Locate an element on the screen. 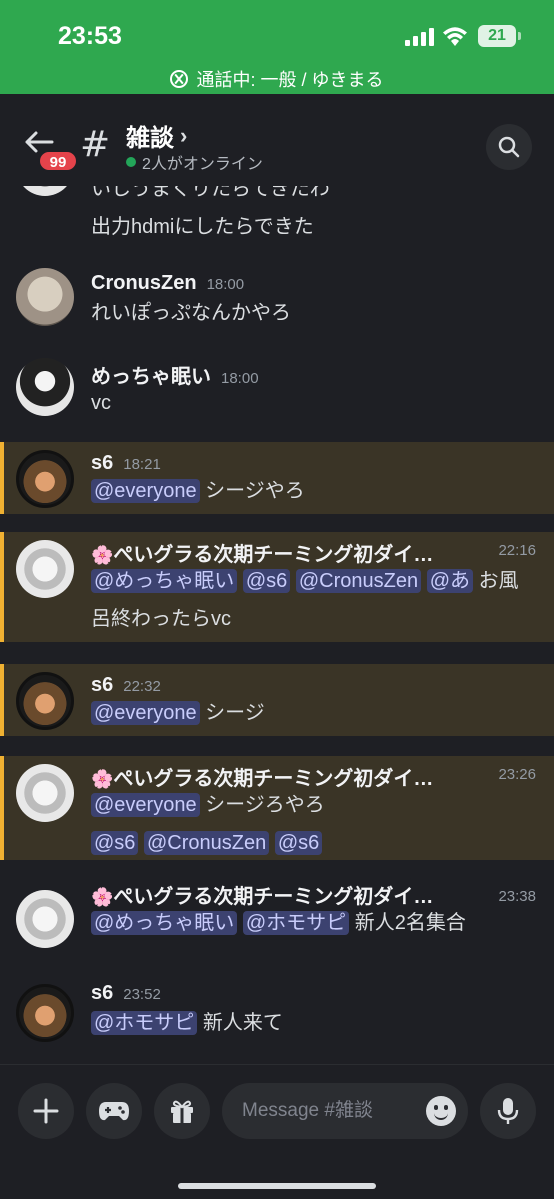 The width and height of the screenshot is (554, 1199). online-dot-icon is located at coordinates (131, 162).